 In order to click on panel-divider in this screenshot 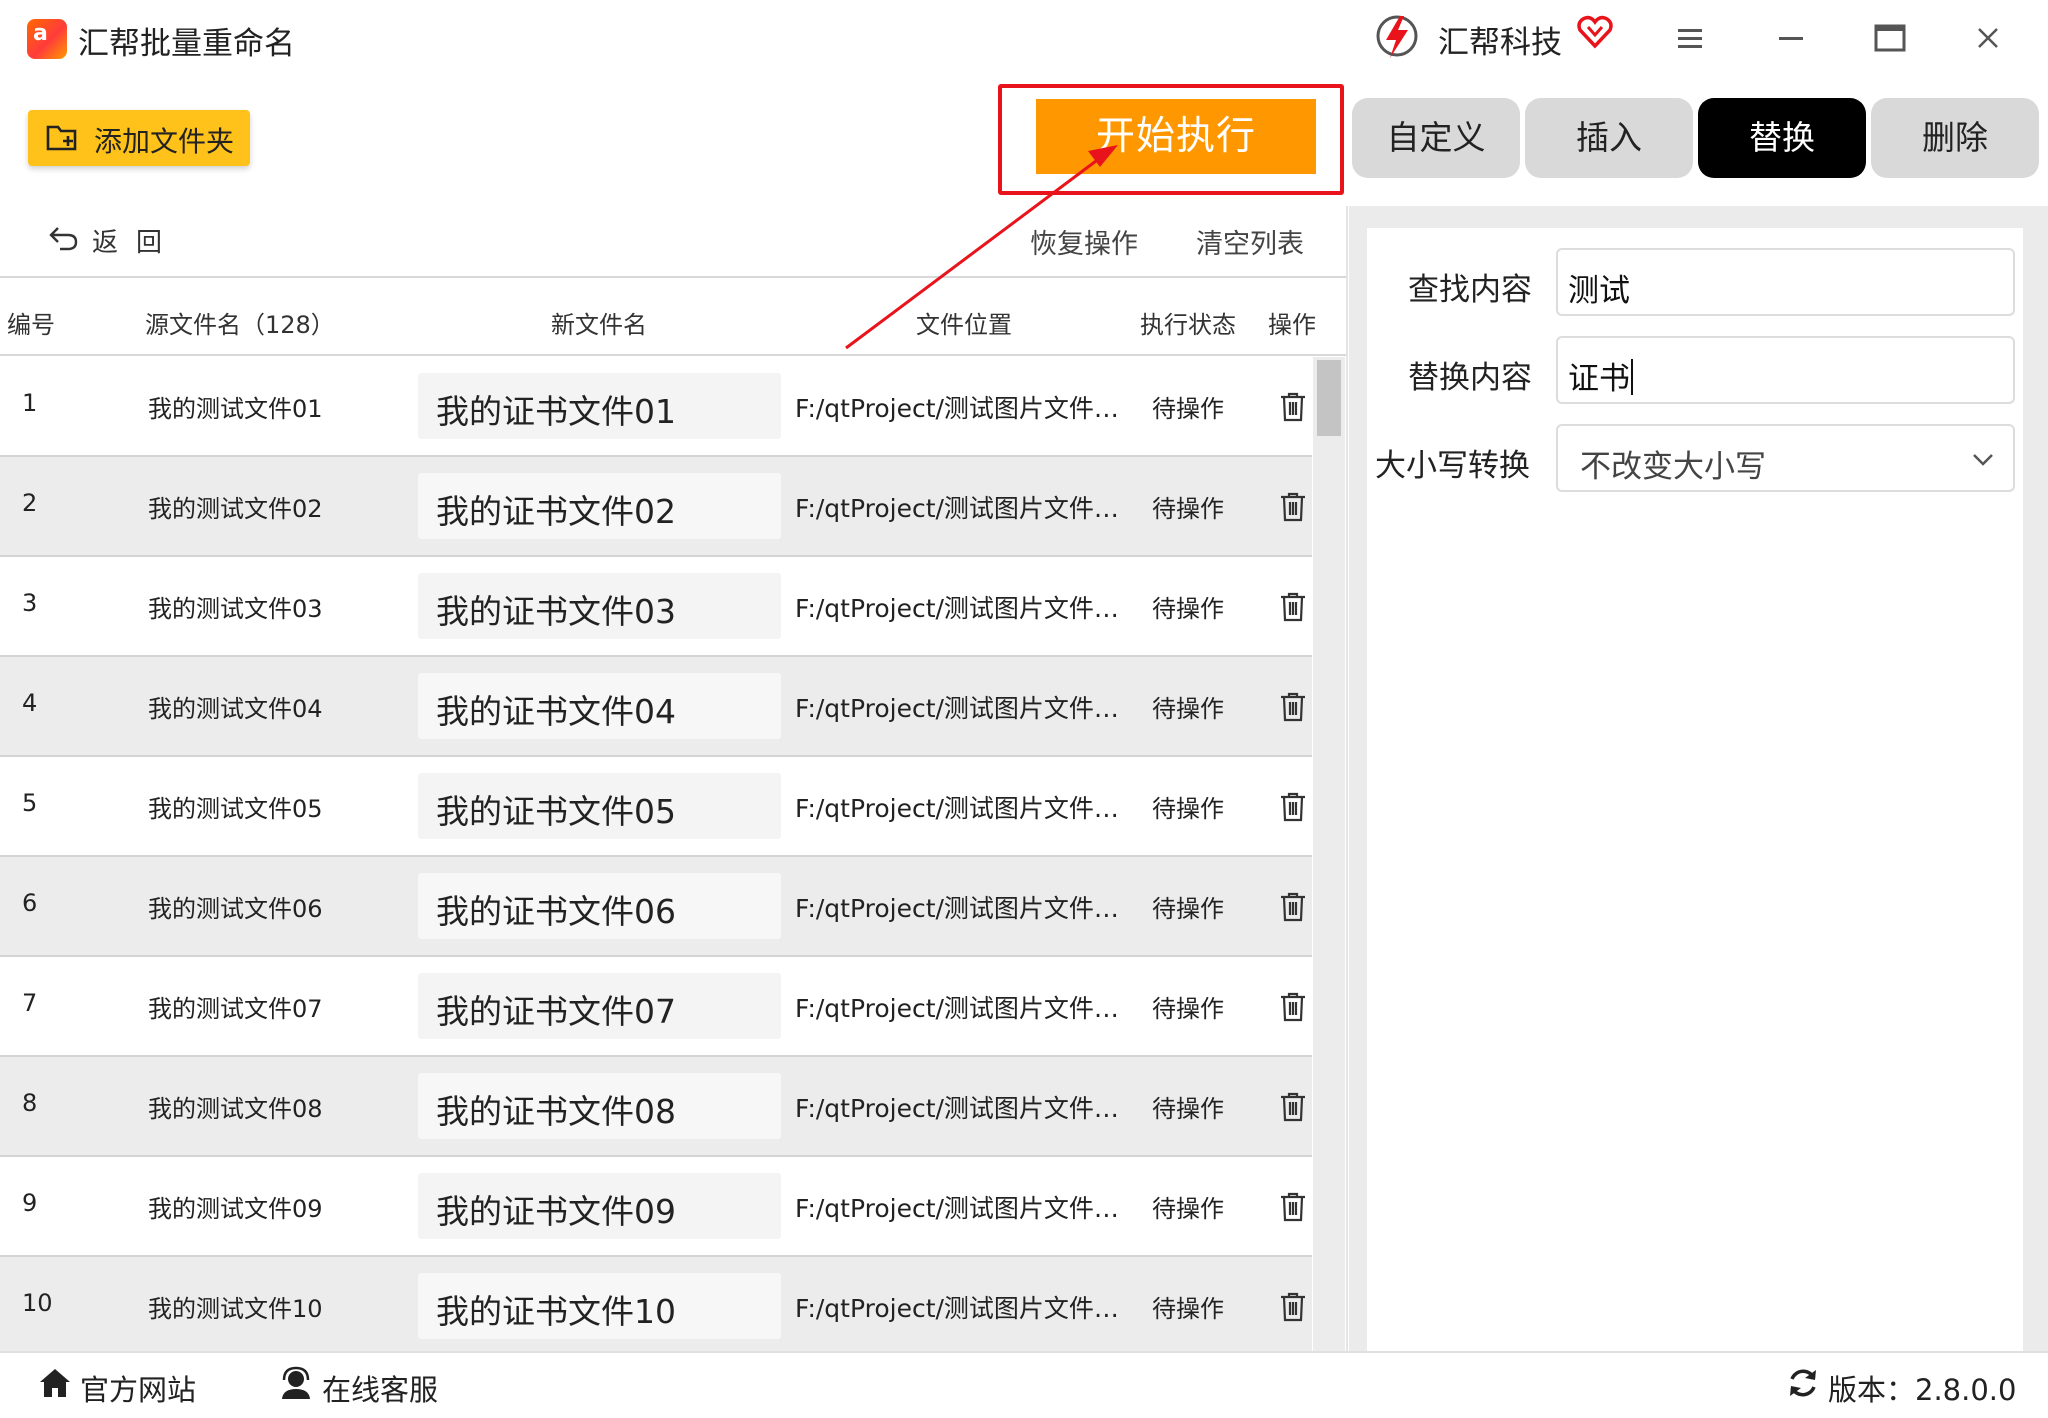, I will do `click(1347, 778)`.